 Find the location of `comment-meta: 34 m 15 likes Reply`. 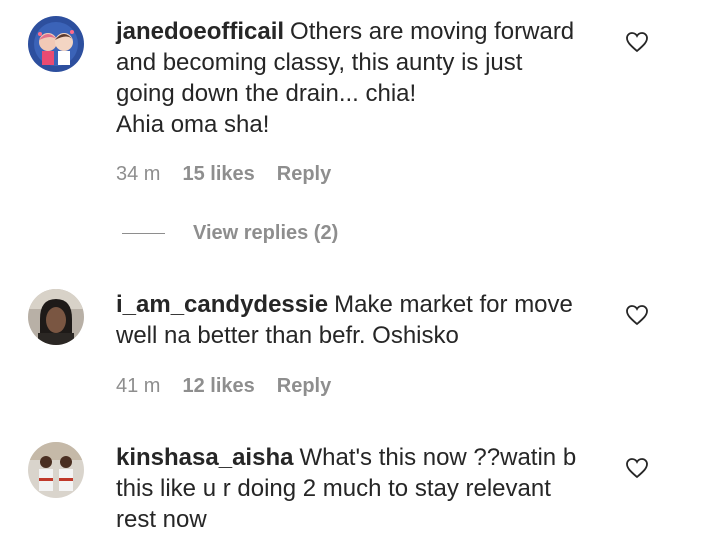

comment-meta: 34 m 15 likes Reply is located at coordinates (223, 174).